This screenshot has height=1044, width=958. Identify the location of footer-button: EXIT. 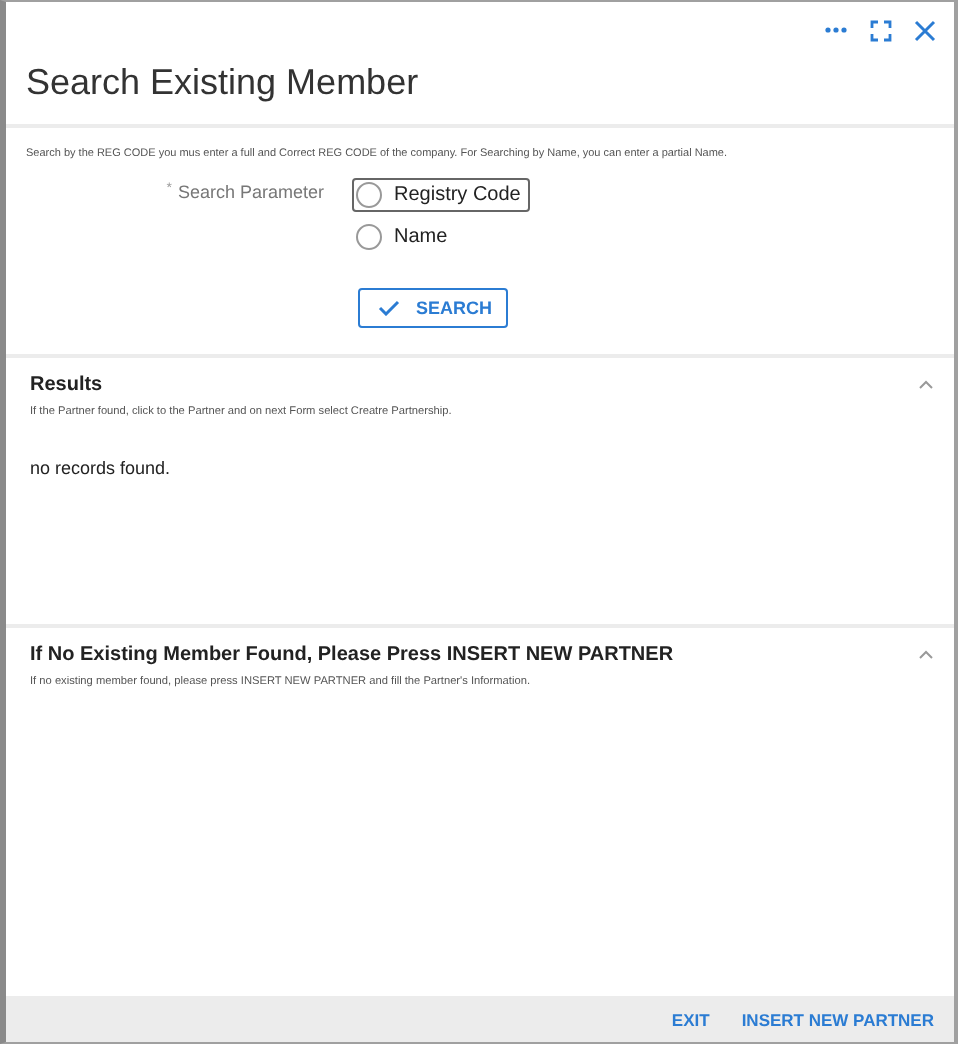
(690, 1019).